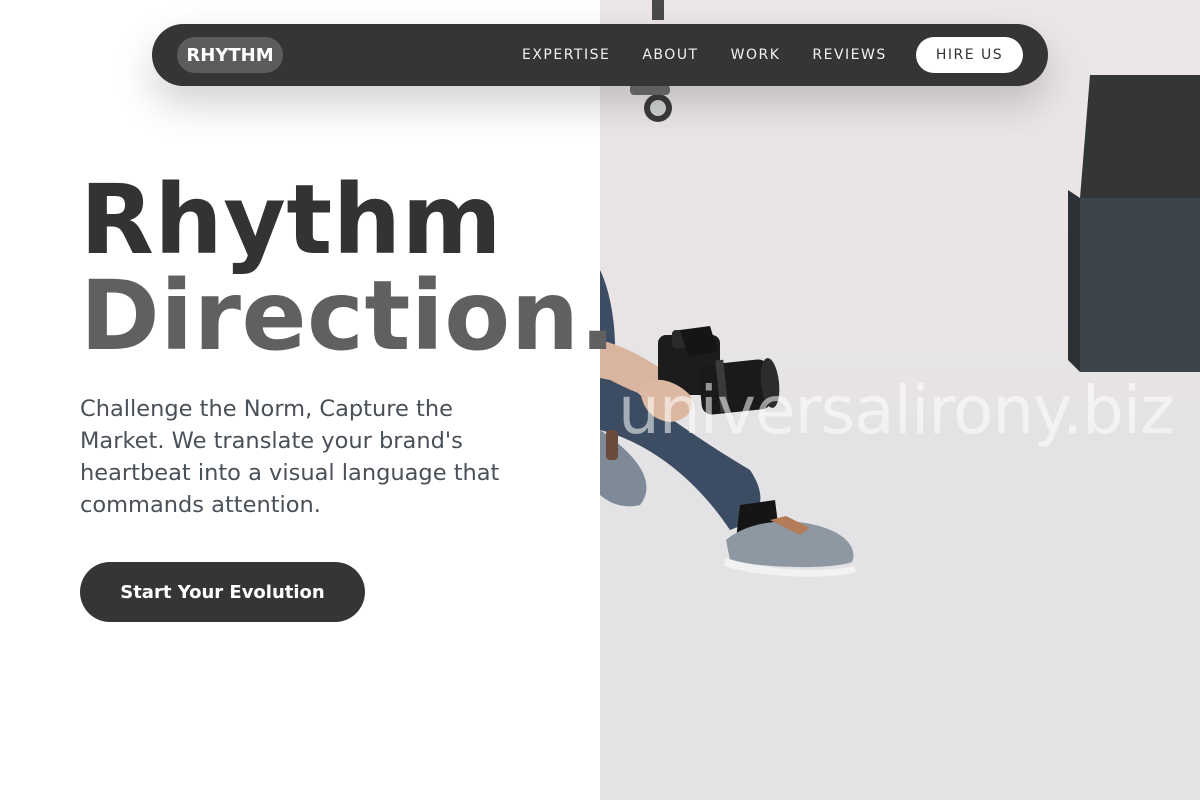 This screenshot has width=1200, height=800. What do you see at coordinates (222, 592) in the screenshot?
I see `start-evolution-button: Start Your Evolution` at bounding box center [222, 592].